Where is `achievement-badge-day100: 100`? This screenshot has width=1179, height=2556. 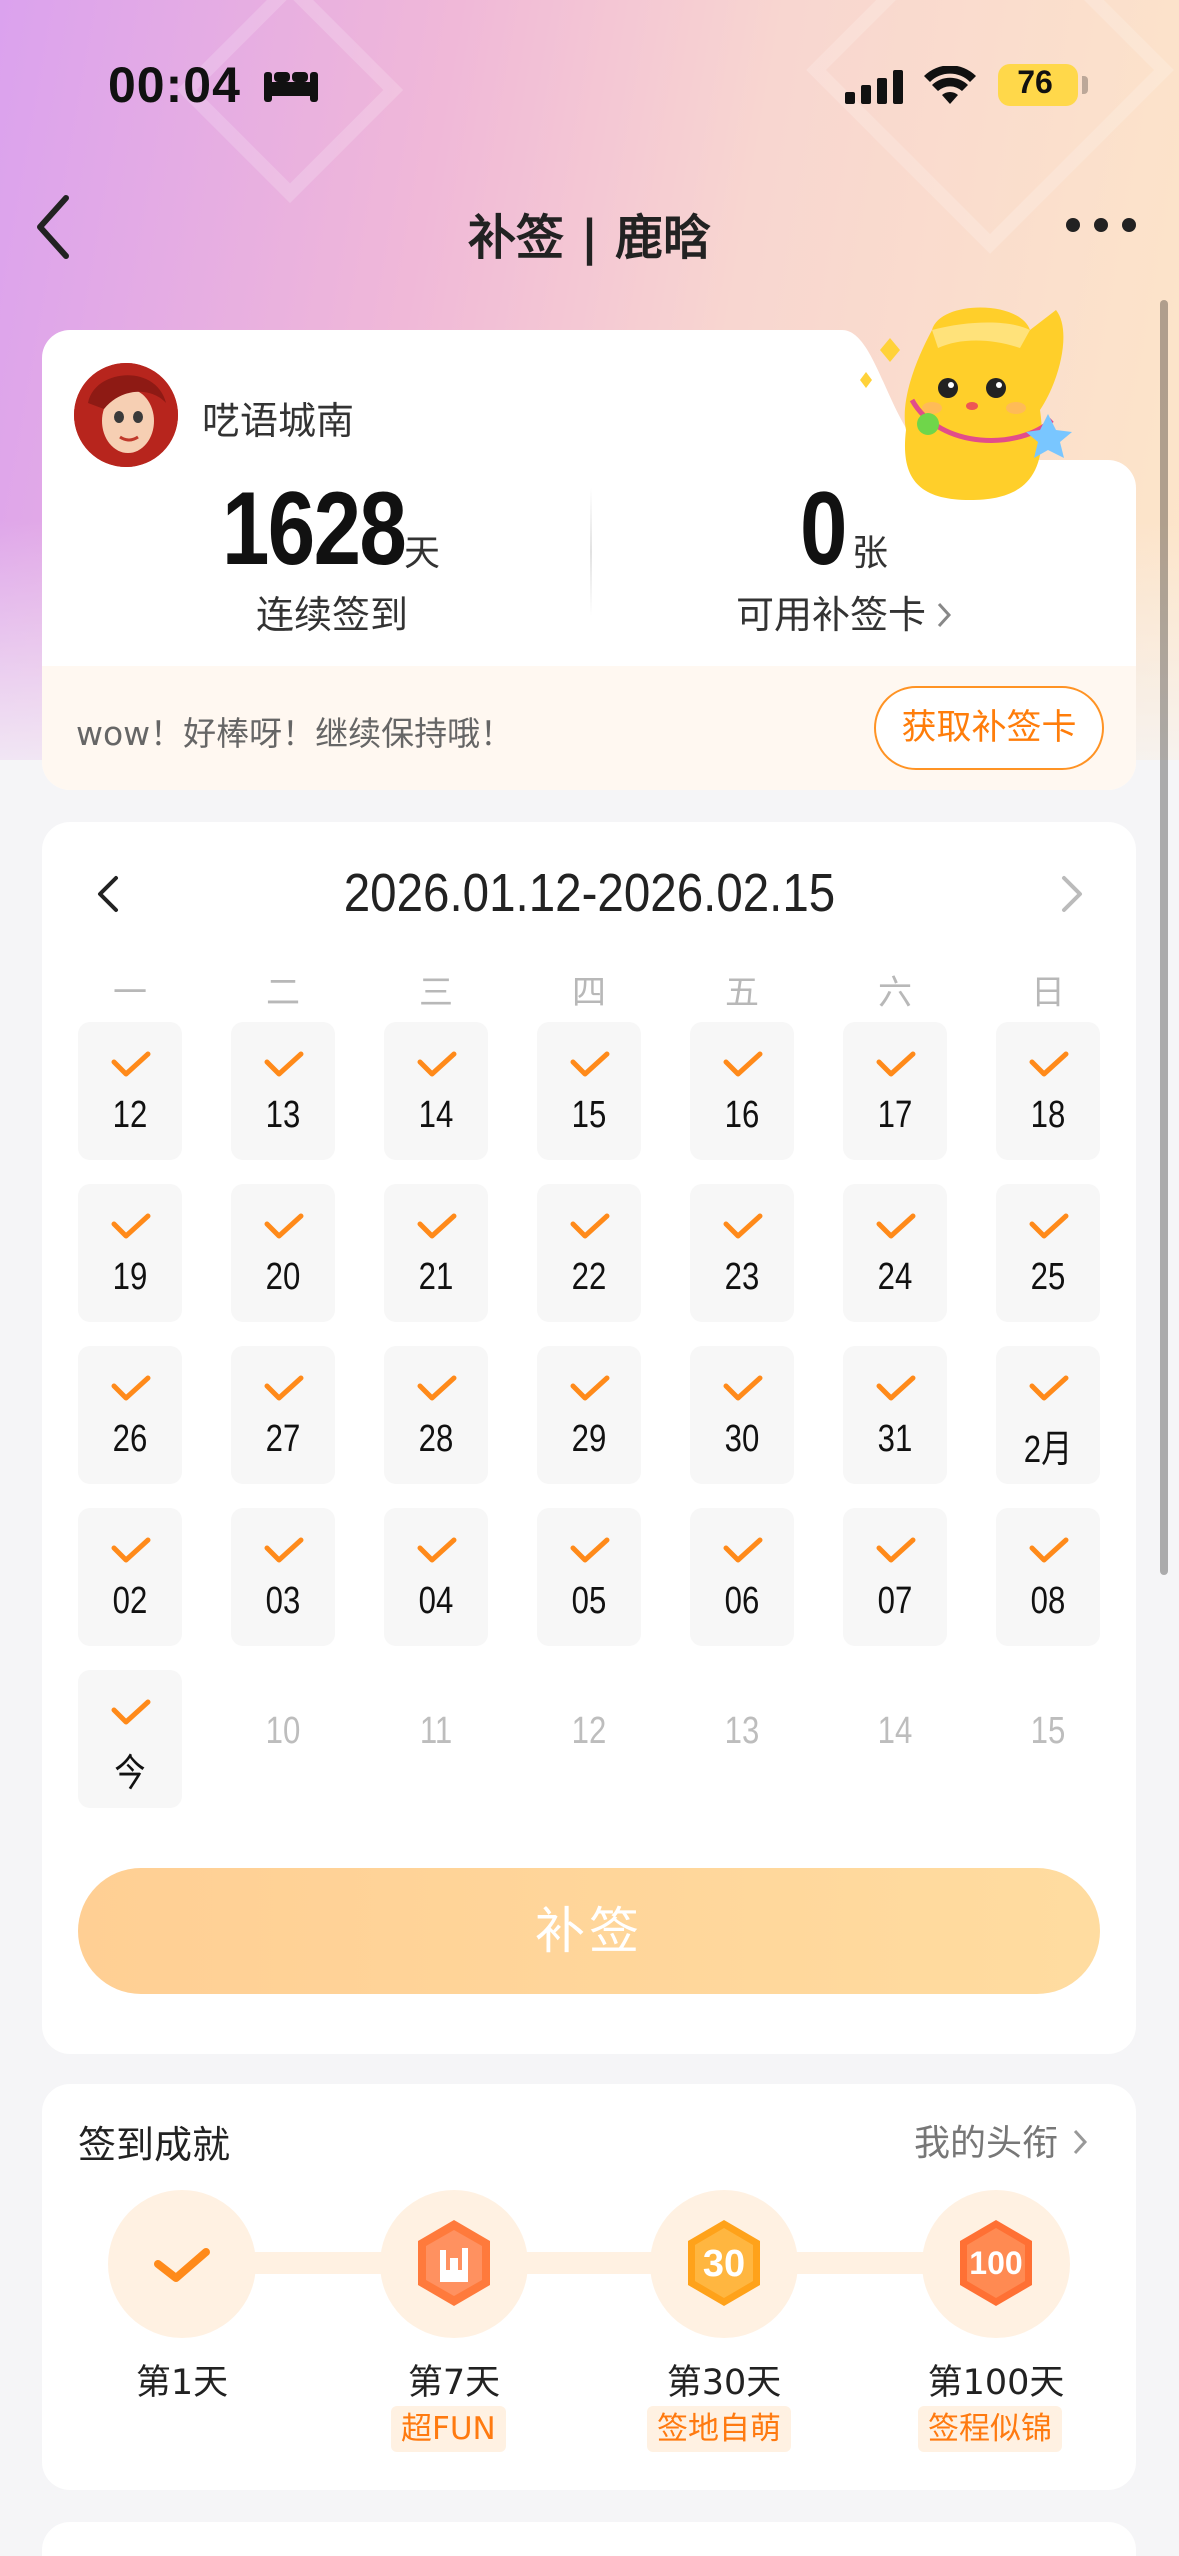
achievement-badge-day100: 100 is located at coordinates (996, 2264).